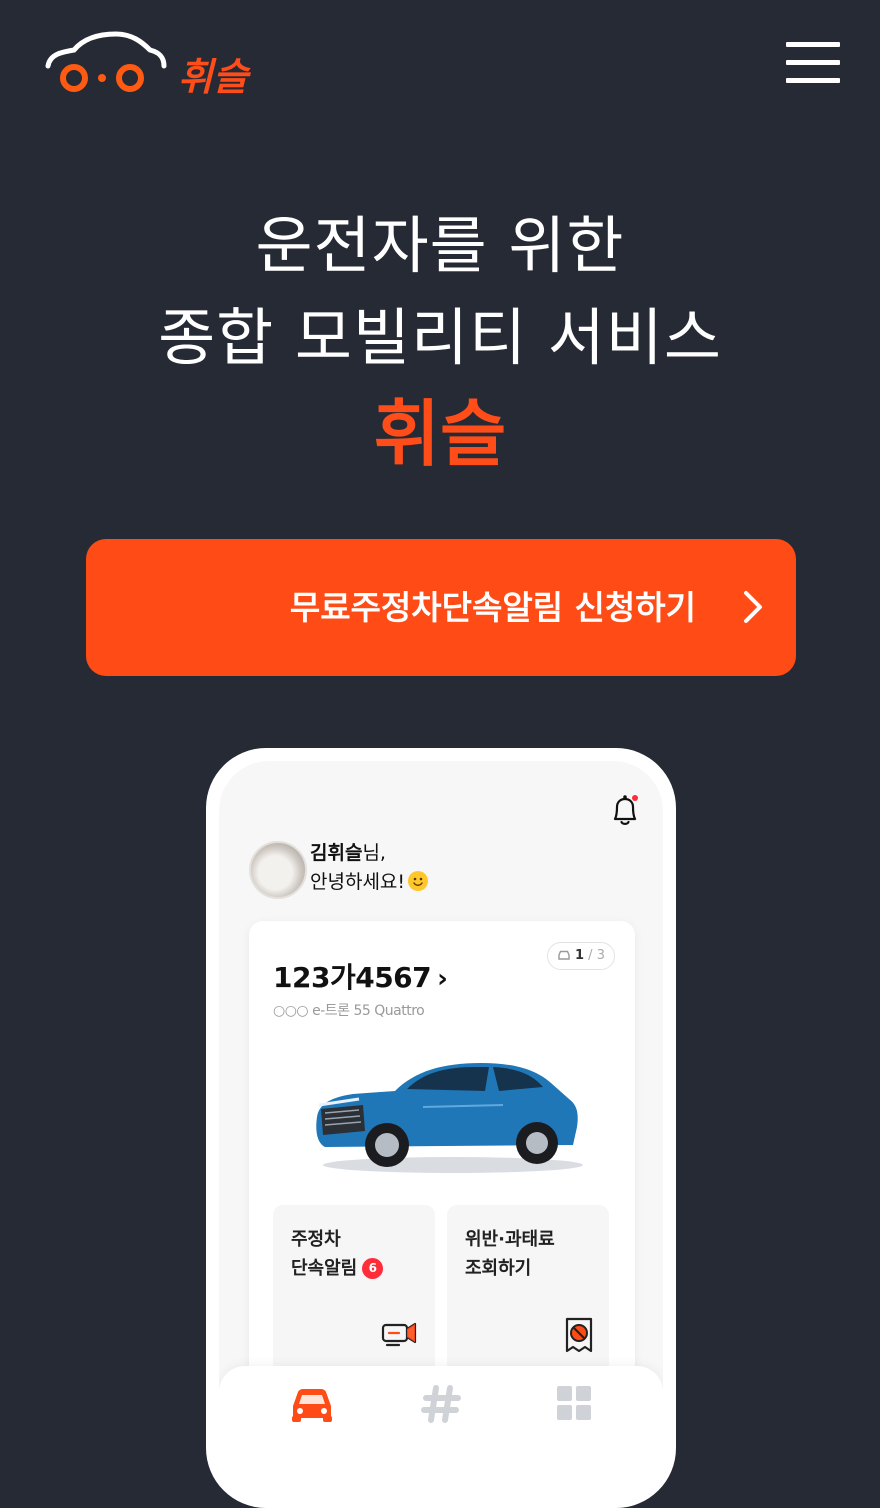 This screenshot has width=880, height=1508. What do you see at coordinates (440, 75) in the screenshot?
I see `header: 휘슬` at bounding box center [440, 75].